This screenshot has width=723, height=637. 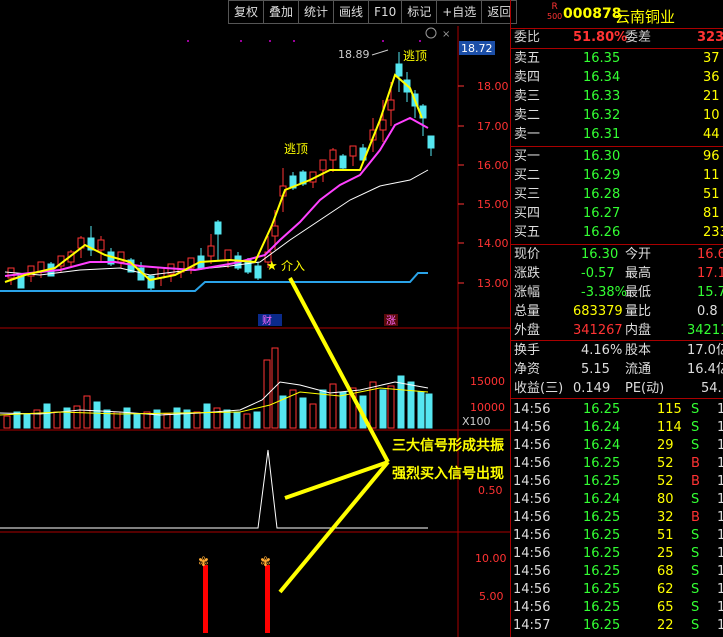 I want to click on stat-row: 净资 5.15 流通 16.4亿, so click(x=617, y=370).